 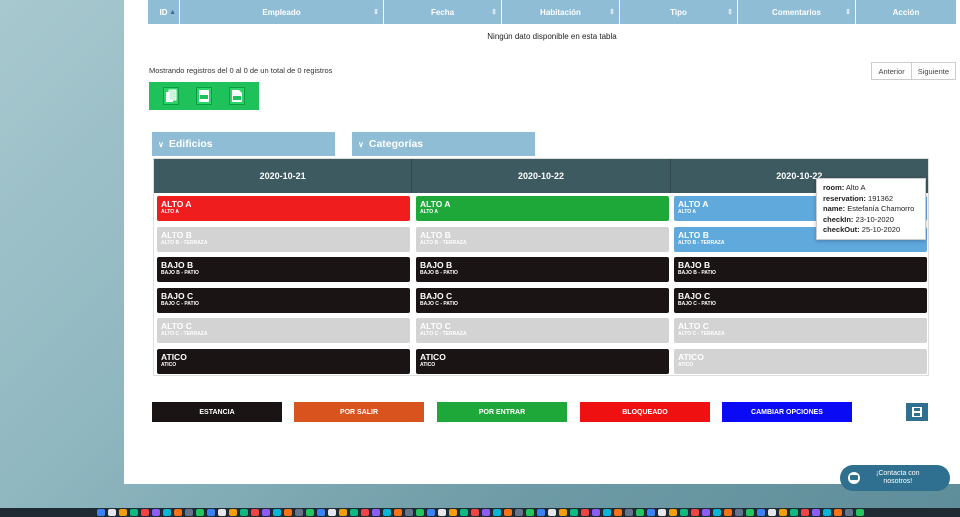 What do you see at coordinates (895, 478) in the screenshot?
I see `contact-us-button: ¡Contacta con nosotros!` at bounding box center [895, 478].